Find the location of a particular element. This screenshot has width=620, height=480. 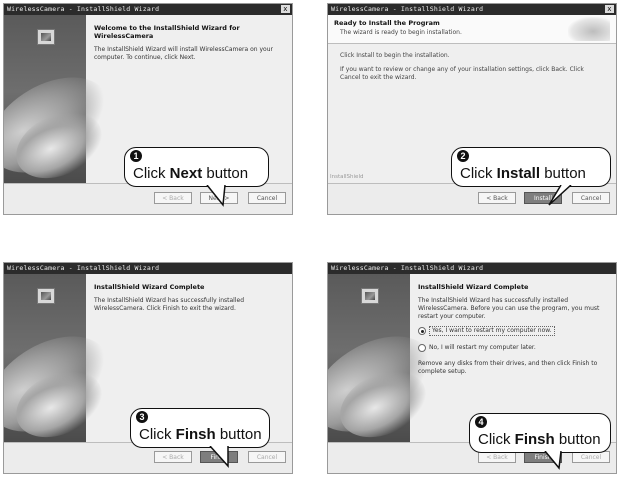

restart-later-radio: No, I will restart my computer later. is located at coordinates (514, 348).